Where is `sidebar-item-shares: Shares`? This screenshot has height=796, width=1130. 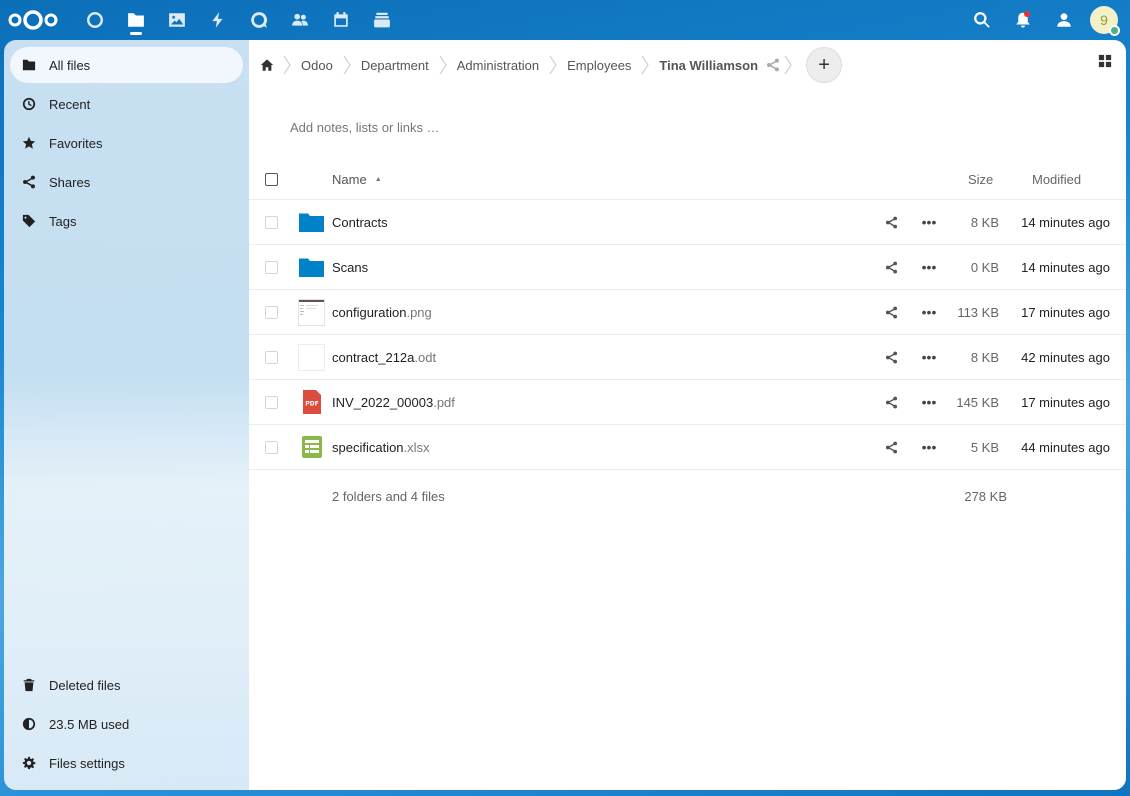
sidebar-item-shares: Shares is located at coordinates (126, 182).